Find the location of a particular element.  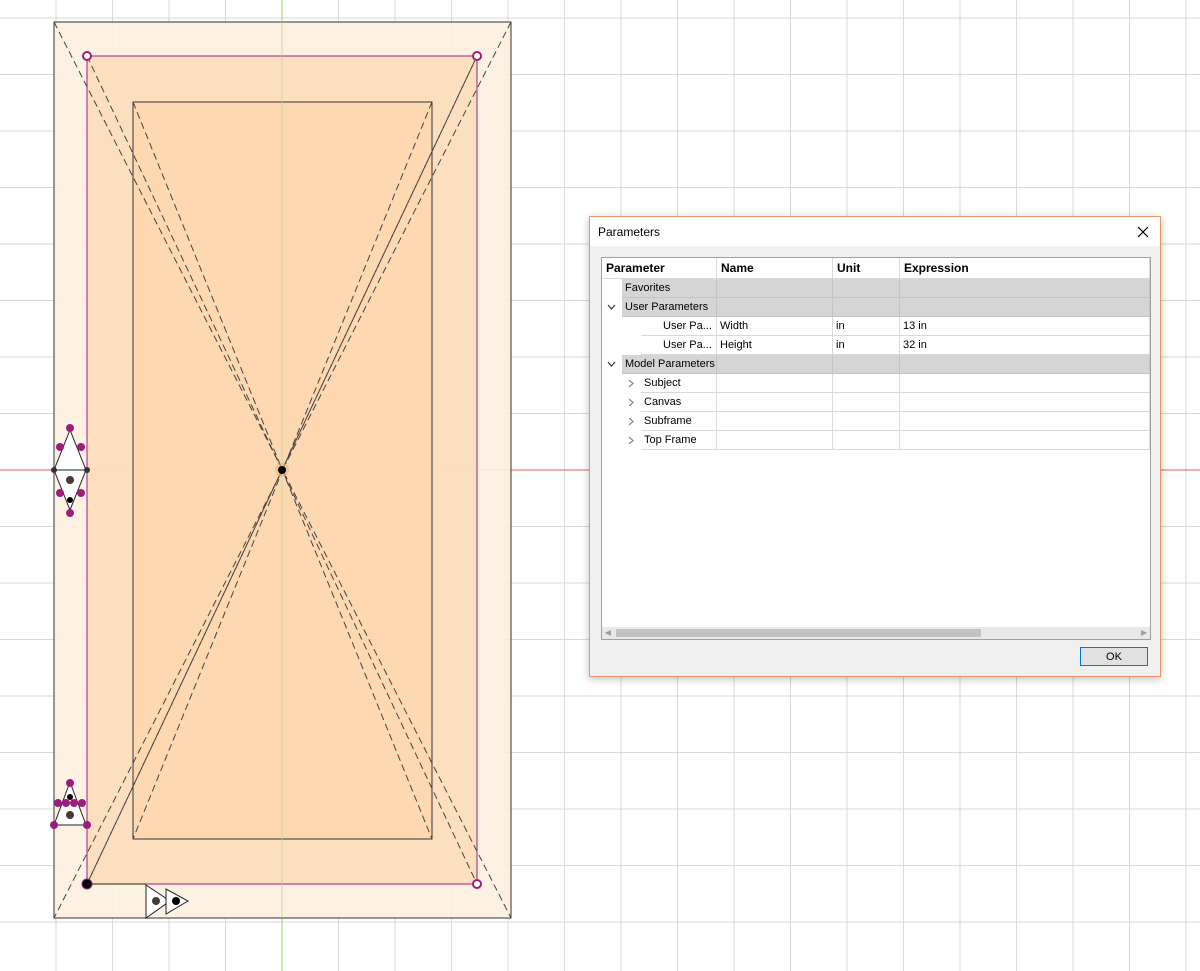

column-header-parameter: Parameter is located at coordinates (659, 268).